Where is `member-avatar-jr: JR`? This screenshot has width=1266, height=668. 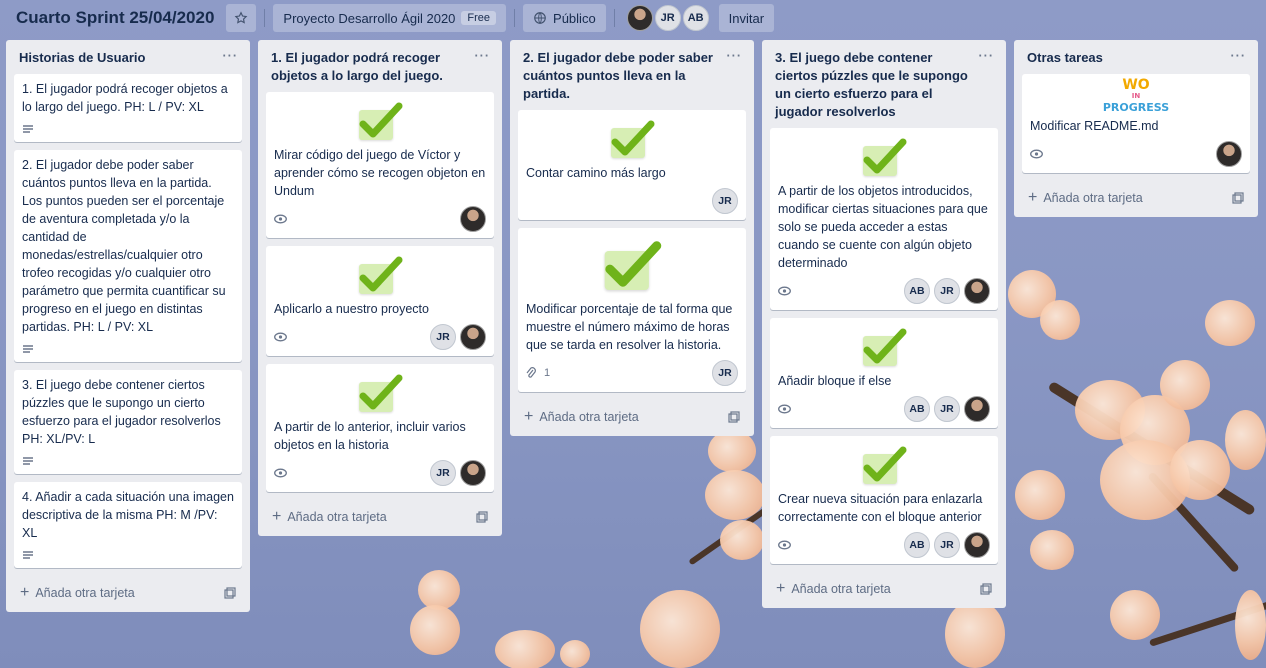 member-avatar-jr: JR is located at coordinates (667, 18).